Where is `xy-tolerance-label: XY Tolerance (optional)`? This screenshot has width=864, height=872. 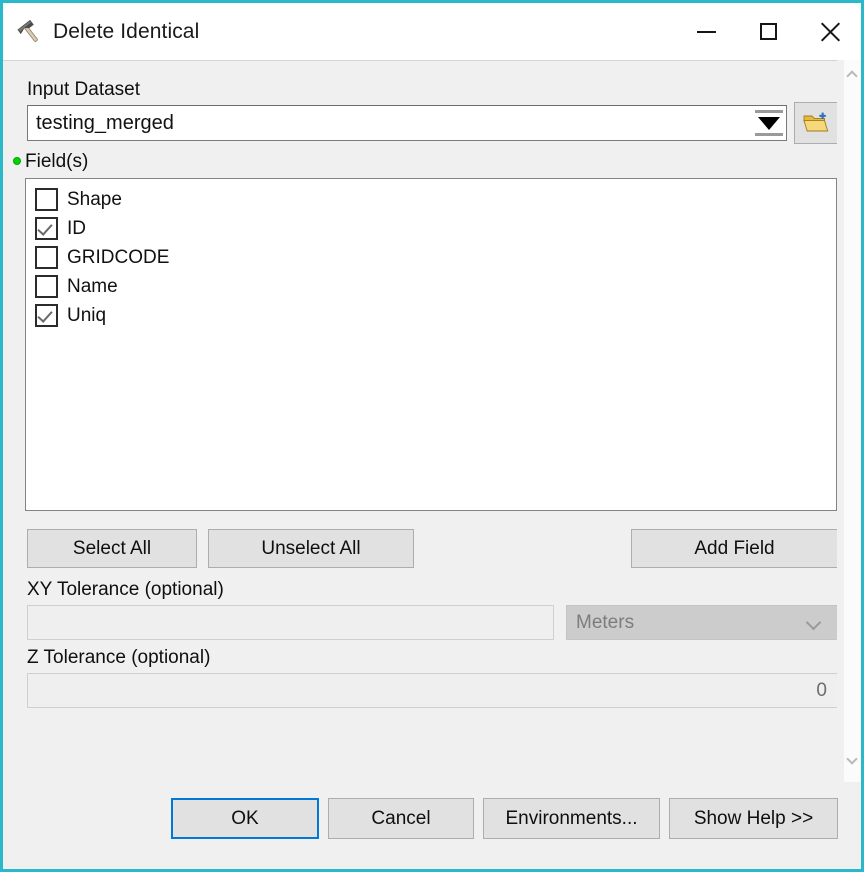
xy-tolerance-label: XY Tolerance (optional) is located at coordinates (125, 589).